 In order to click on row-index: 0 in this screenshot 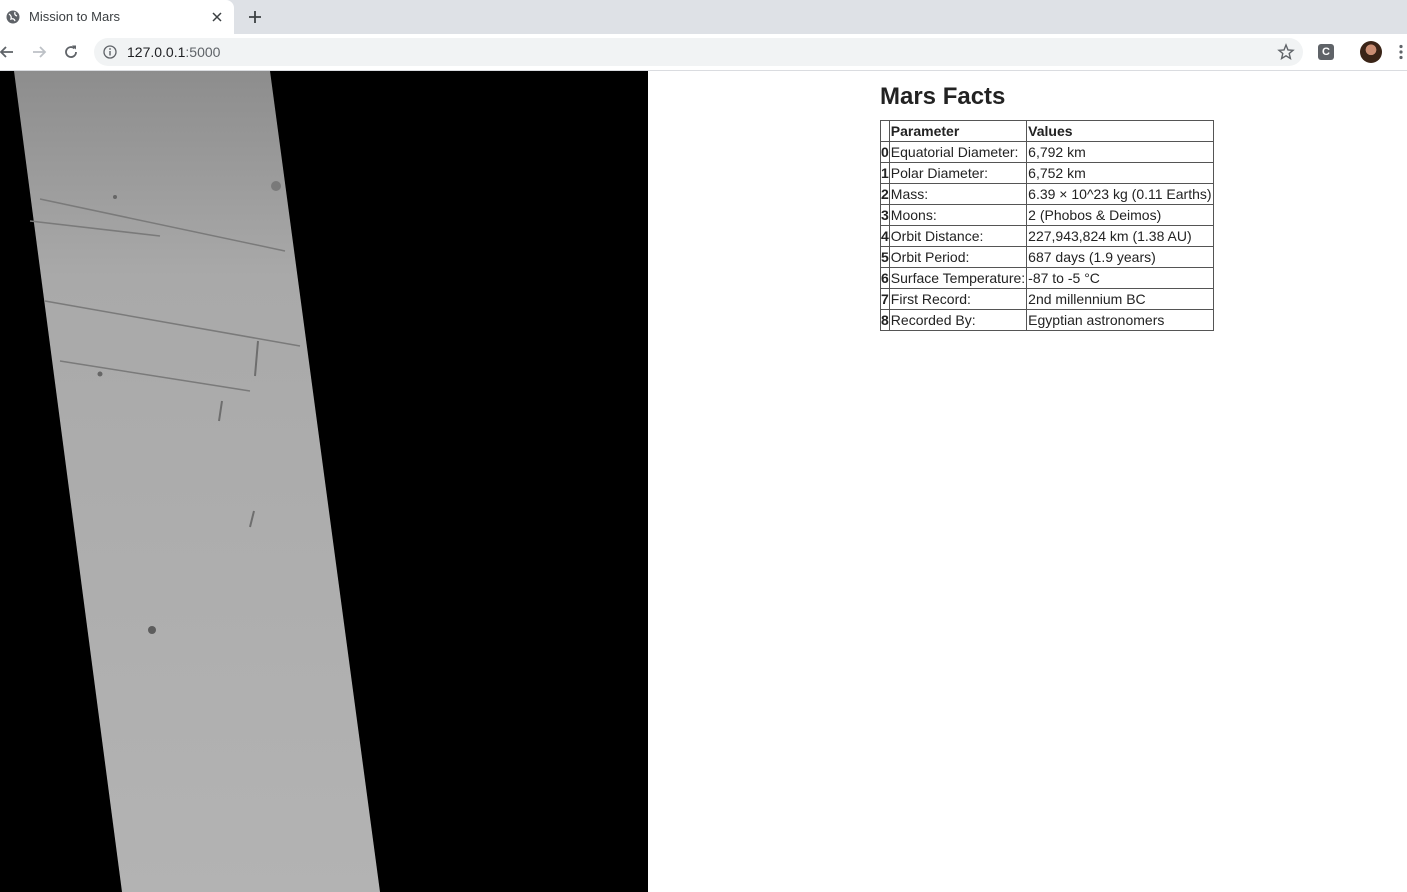, I will do `click(885, 152)`.